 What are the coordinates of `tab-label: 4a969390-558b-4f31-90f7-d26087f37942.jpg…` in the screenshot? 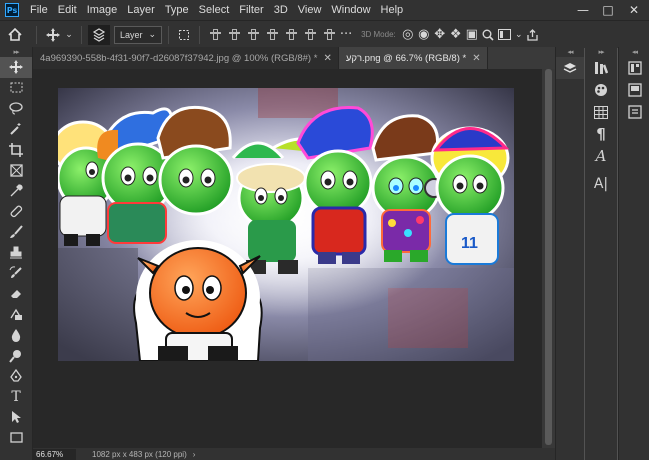 It's located at (179, 58).